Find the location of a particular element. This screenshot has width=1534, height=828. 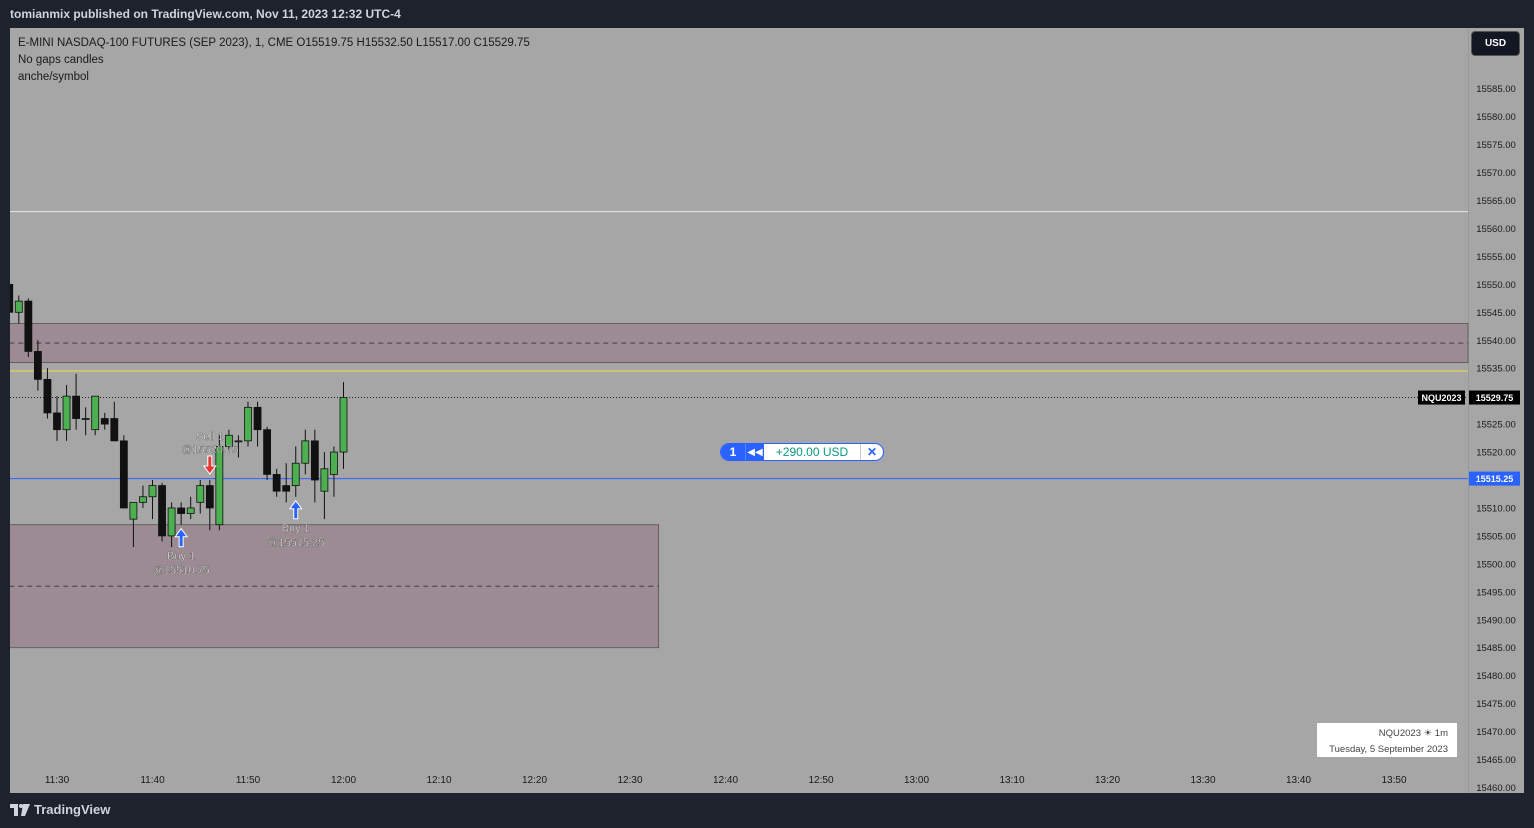

y-tick-label: 15545.00 is located at coordinates (1496, 313).